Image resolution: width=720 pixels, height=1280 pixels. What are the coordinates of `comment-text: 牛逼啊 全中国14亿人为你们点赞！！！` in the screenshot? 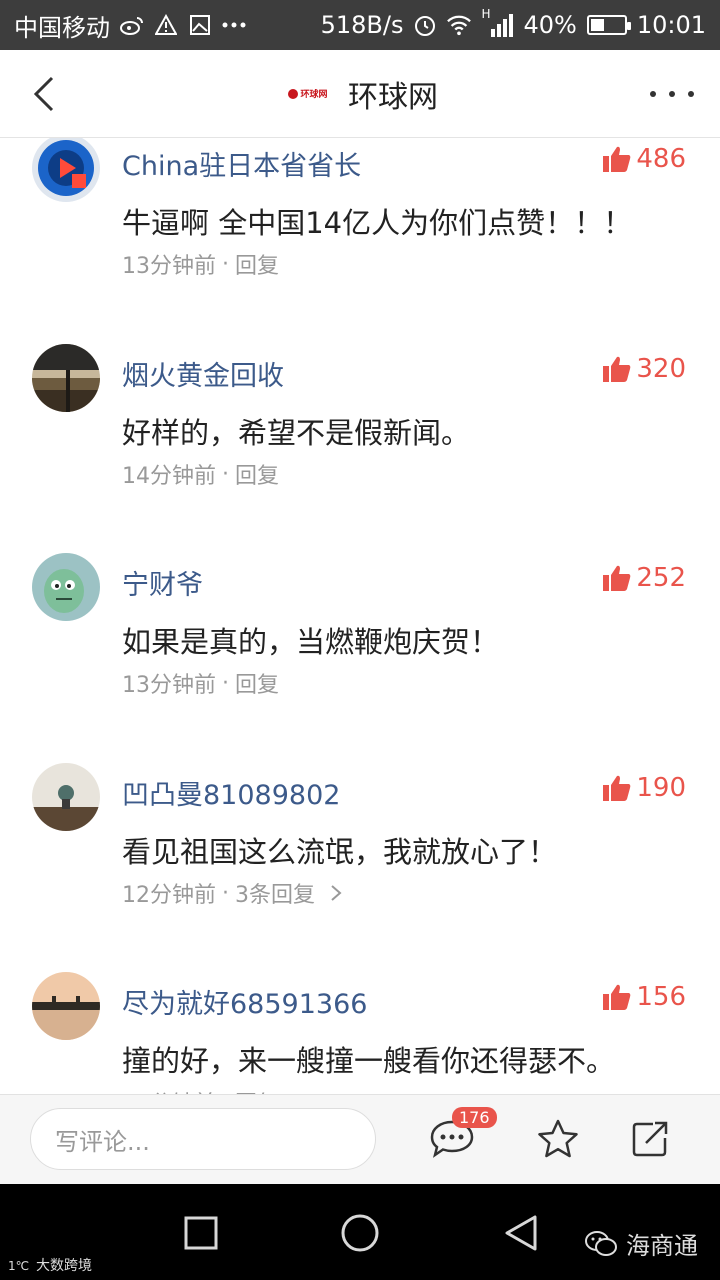 It's located at (377, 223).